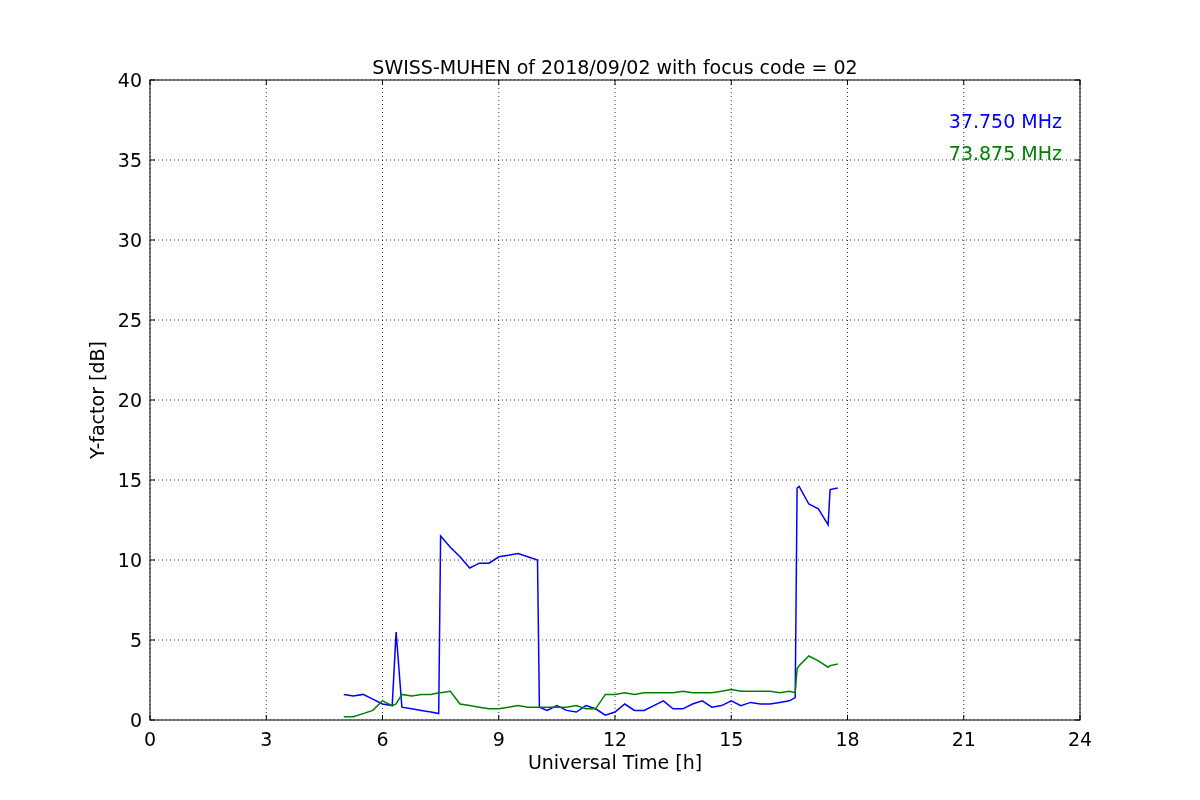  I want to click on y-tick-label: 25, so click(129, 320).